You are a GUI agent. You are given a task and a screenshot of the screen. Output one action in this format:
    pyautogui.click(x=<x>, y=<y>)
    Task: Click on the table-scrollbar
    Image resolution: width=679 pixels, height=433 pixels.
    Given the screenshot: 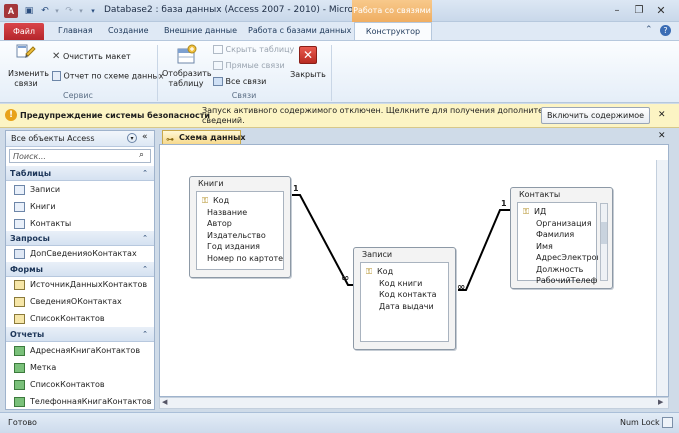 What is the action you would take?
    pyautogui.click(x=604, y=242)
    